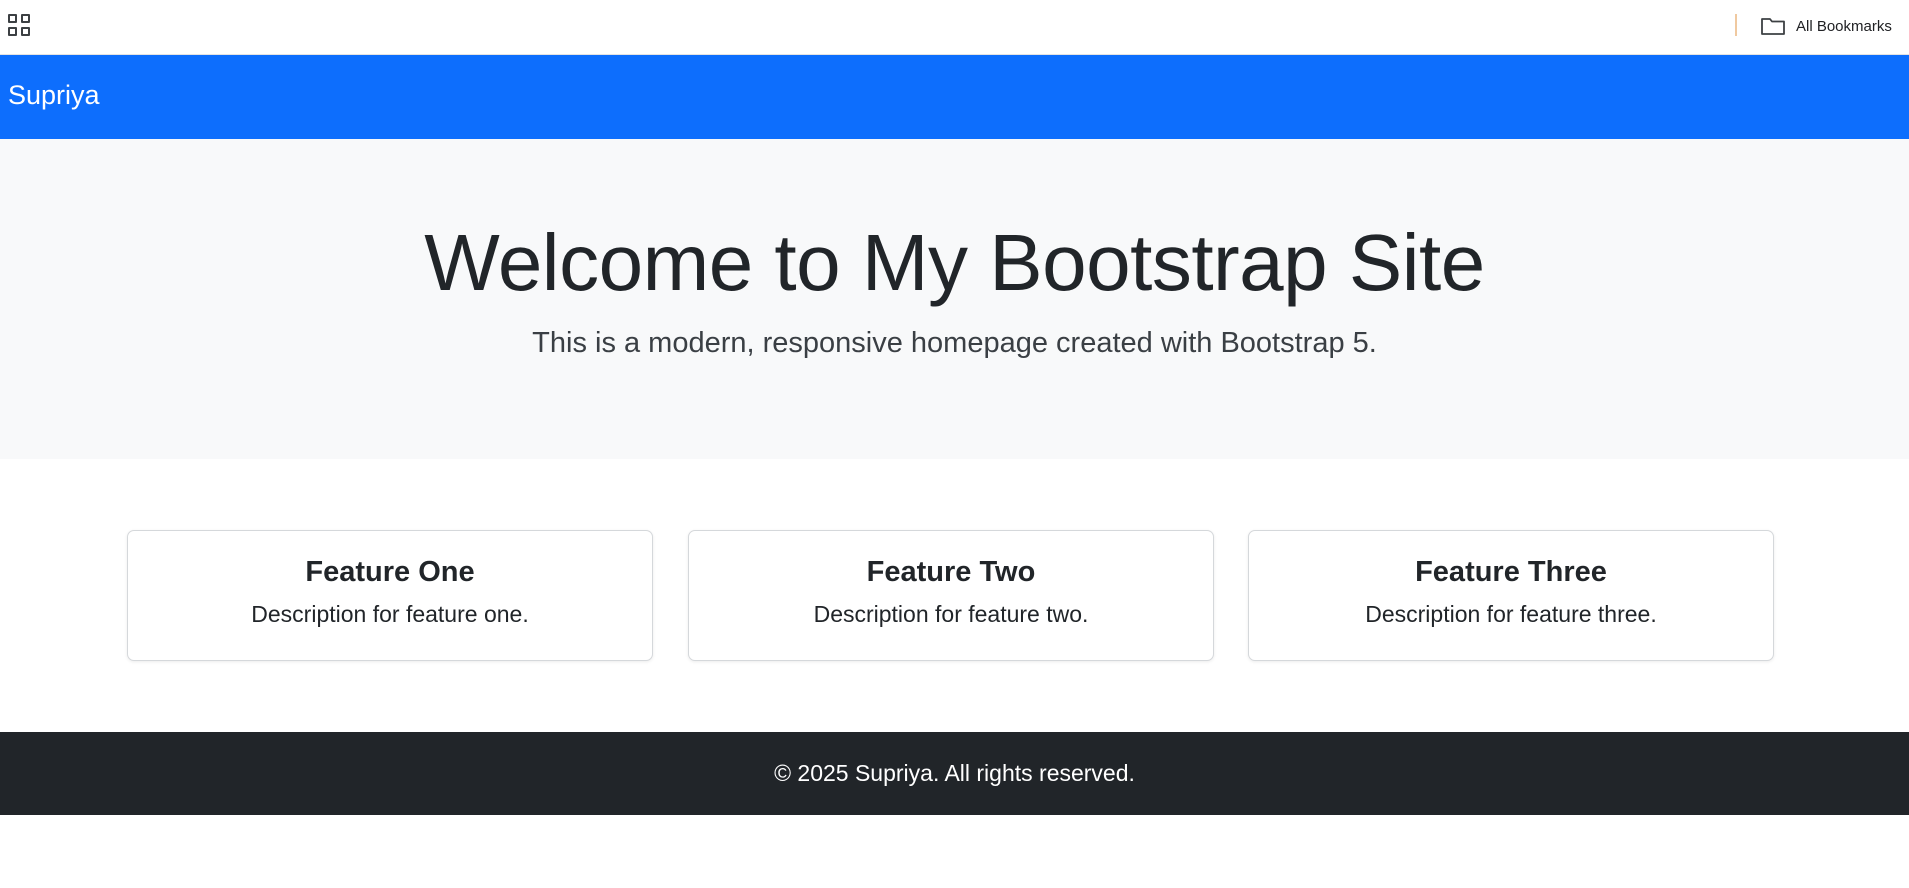 The width and height of the screenshot is (1909, 888). Describe the element at coordinates (951, 614) in the screenshot. I see `feature-card-description: Description for feature two.` at that location.